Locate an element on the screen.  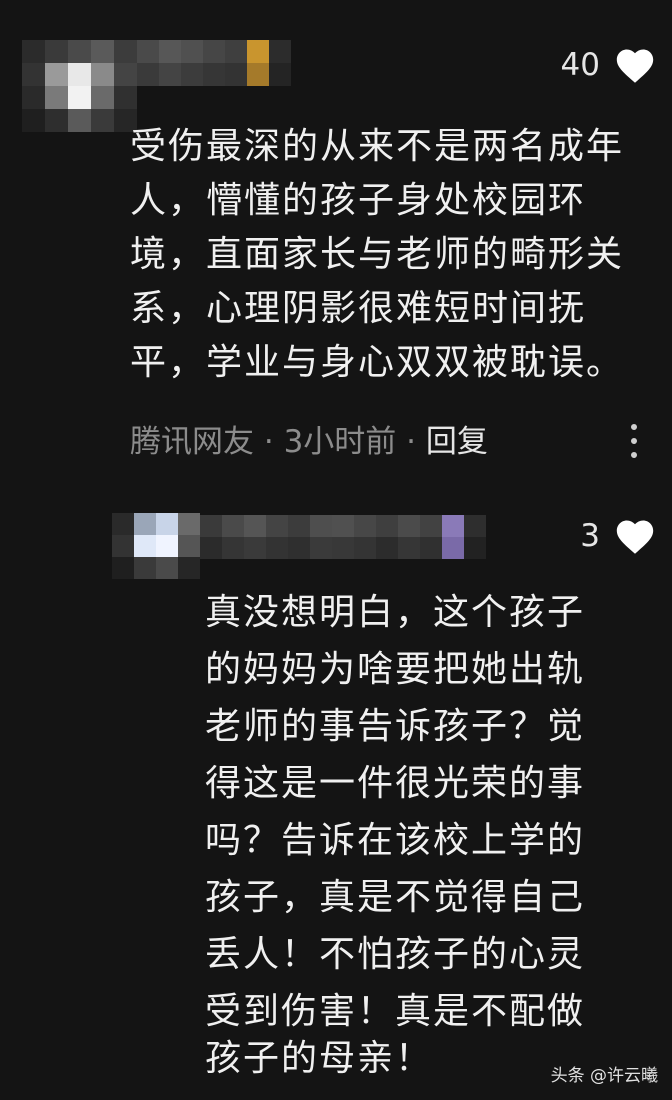
like-count: 3 is located at coordinates (590, 536).